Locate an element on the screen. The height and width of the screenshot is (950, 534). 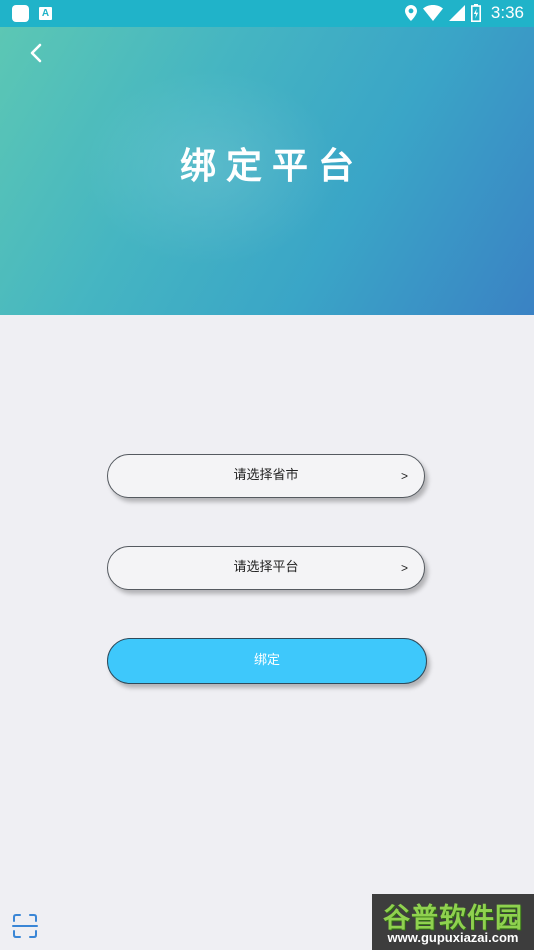
province-select-button: 请选择省市 > is located at coordinates (266, 476).